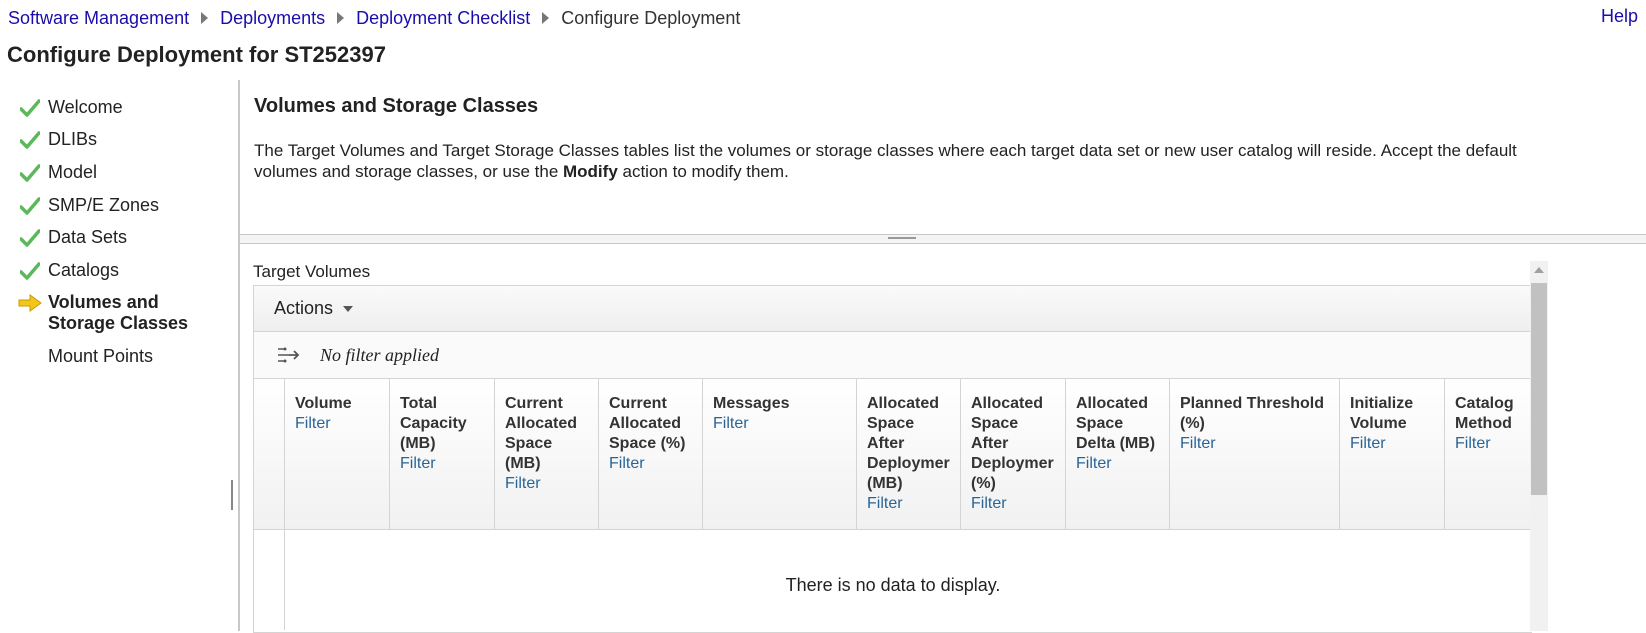 The image size is (1646, 633). I want to click on breadcrumb-deployments: Deployments, so click(272, 18).